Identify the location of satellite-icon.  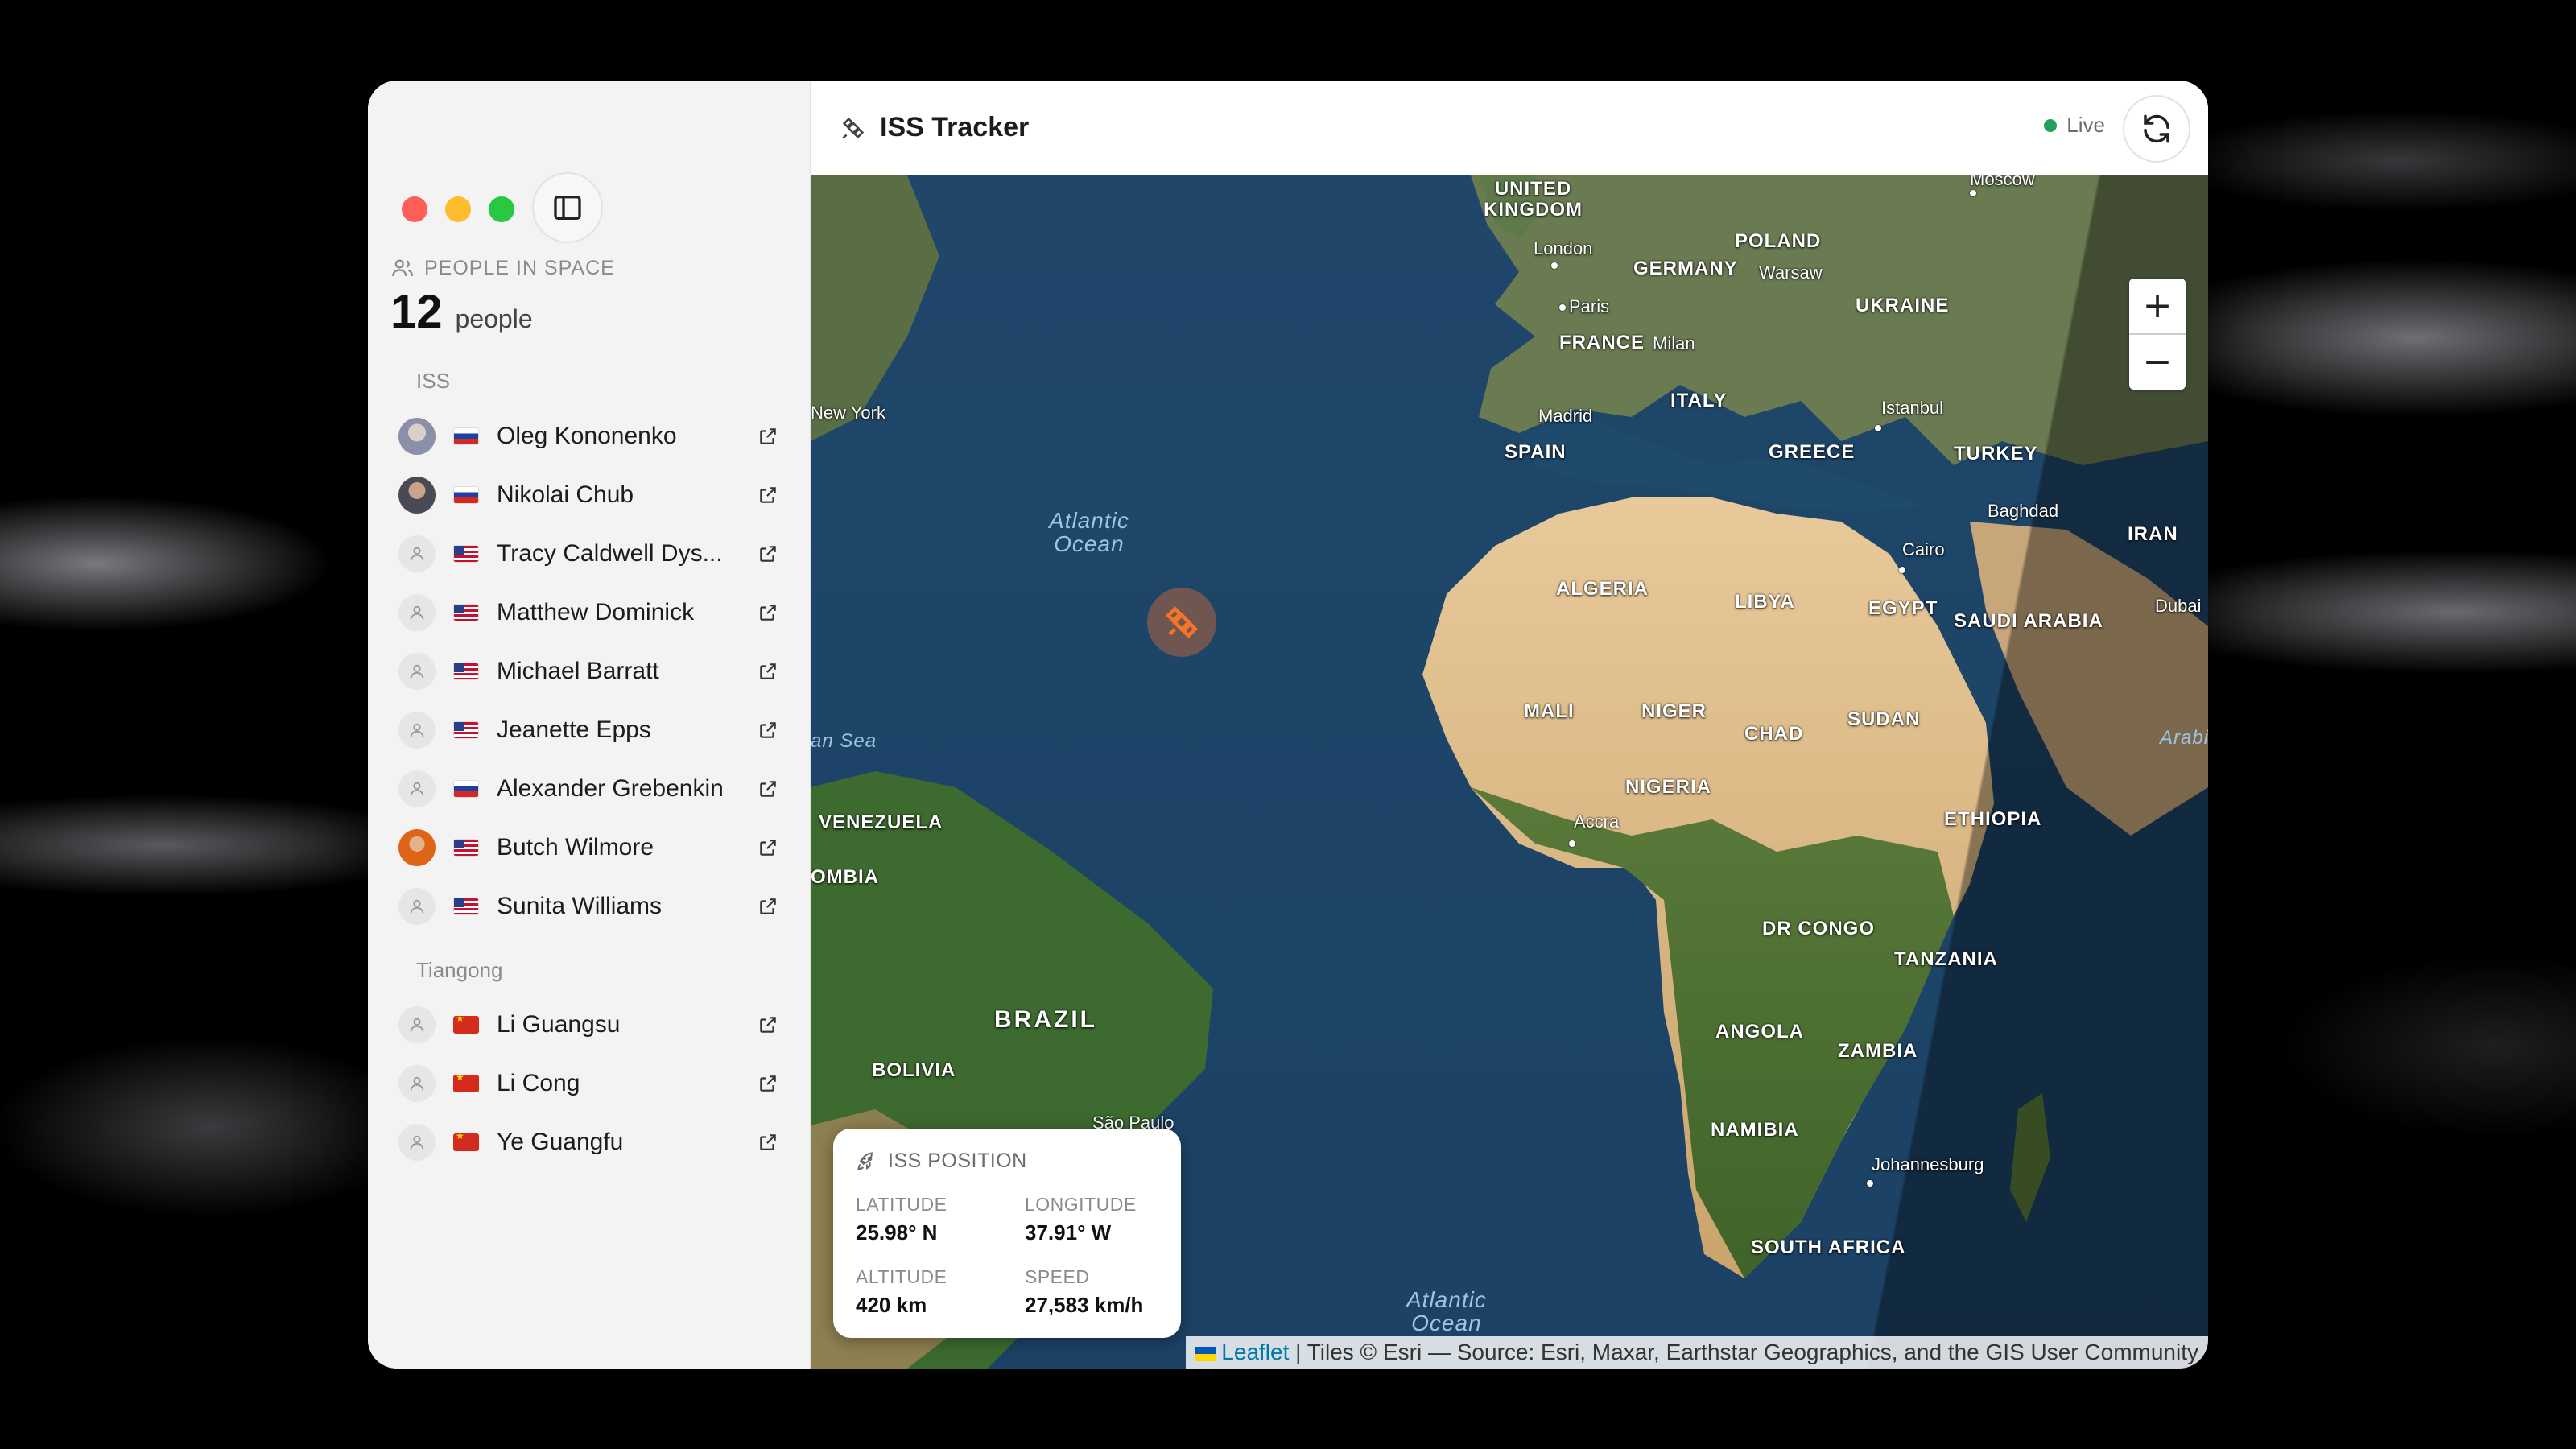
(1182, 622).